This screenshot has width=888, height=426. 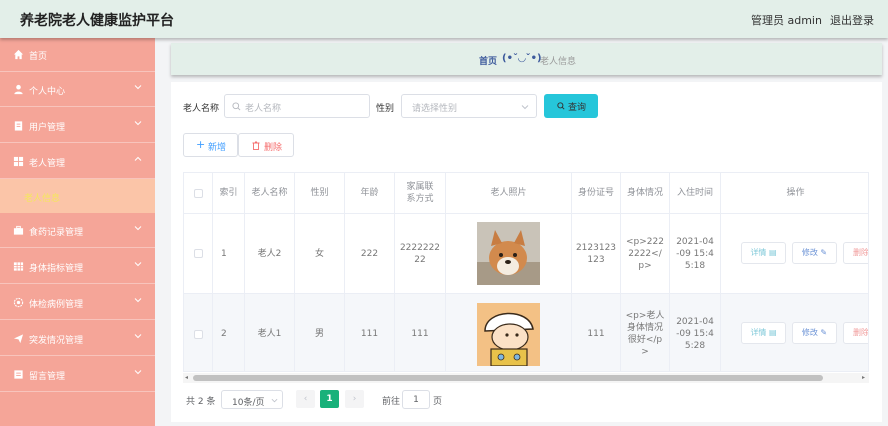 I want to click on table-cell: 2, so click(x=229, y=332).